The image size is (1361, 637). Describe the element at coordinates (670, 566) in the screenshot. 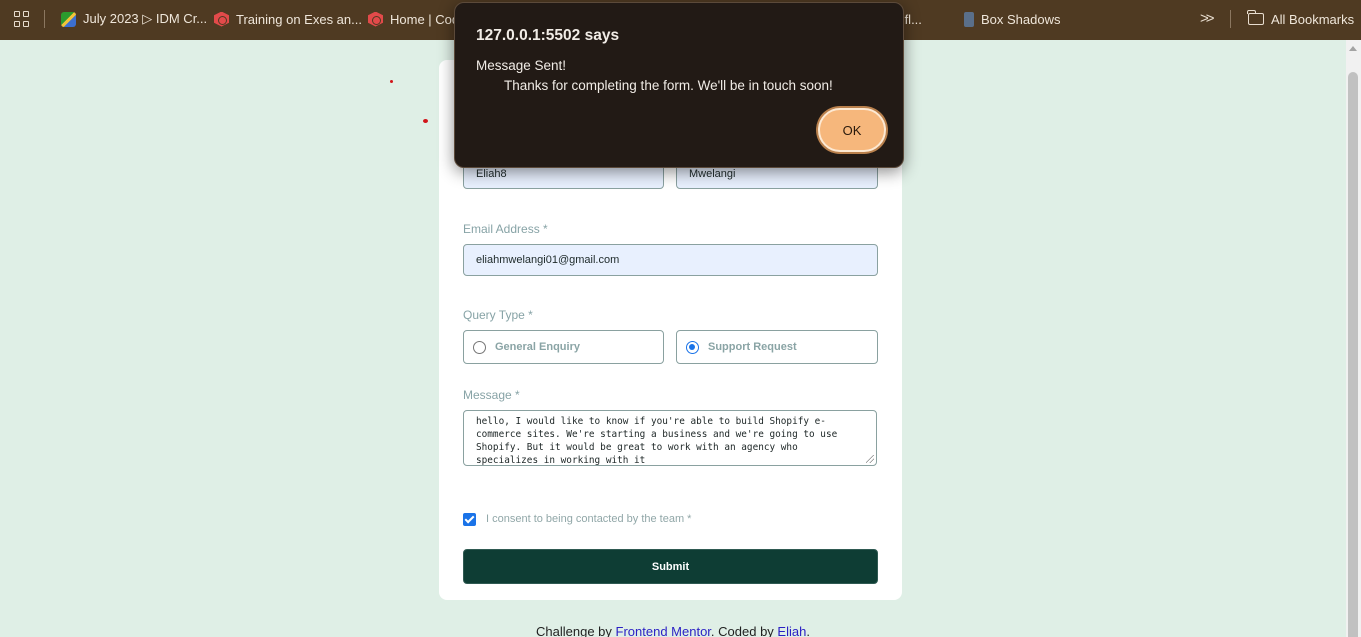

I see `submit-button: Submit` at that location.